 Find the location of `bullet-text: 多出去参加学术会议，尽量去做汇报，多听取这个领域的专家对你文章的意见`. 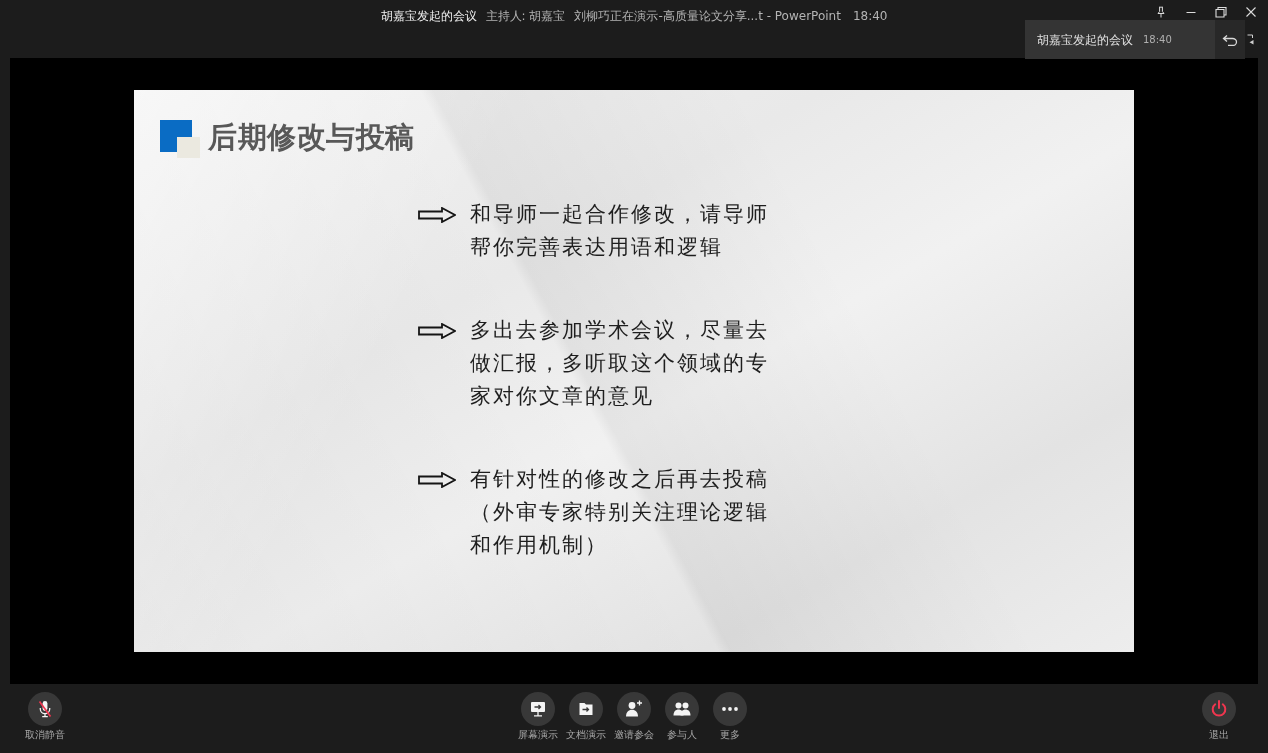

bullet-text: 多出去参加学术会议，尽量去做汇报，多听取这个领域的专家对你文章的意见 is located at coordinates (620, 363).